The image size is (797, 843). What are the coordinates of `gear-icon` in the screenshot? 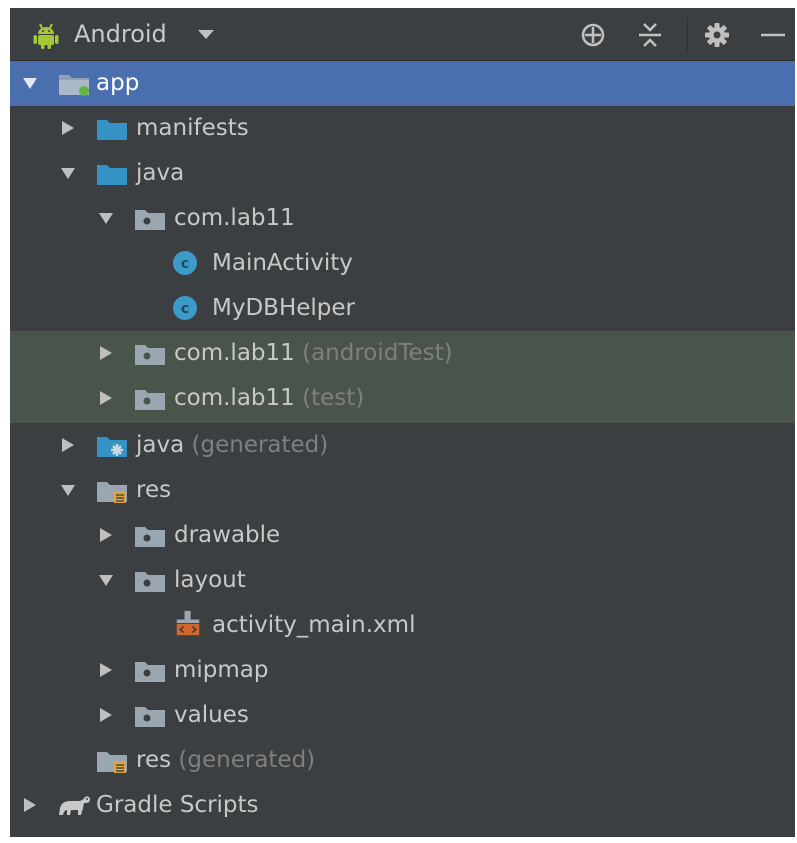 It's located at (717, 35).